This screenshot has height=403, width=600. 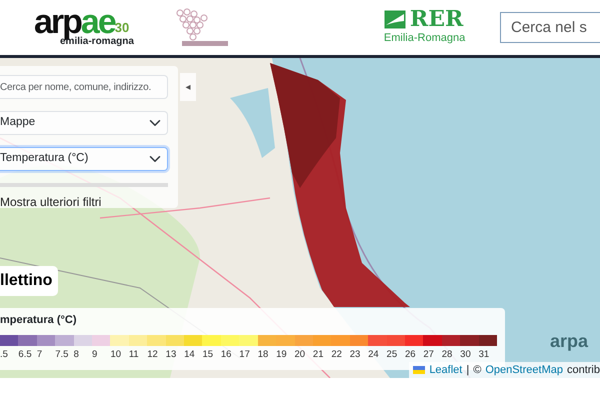 What do you see at coordinates (188, 87) in the screenshot?
I see `collapse-toggle: ◂` at bounding box center [188, 87].